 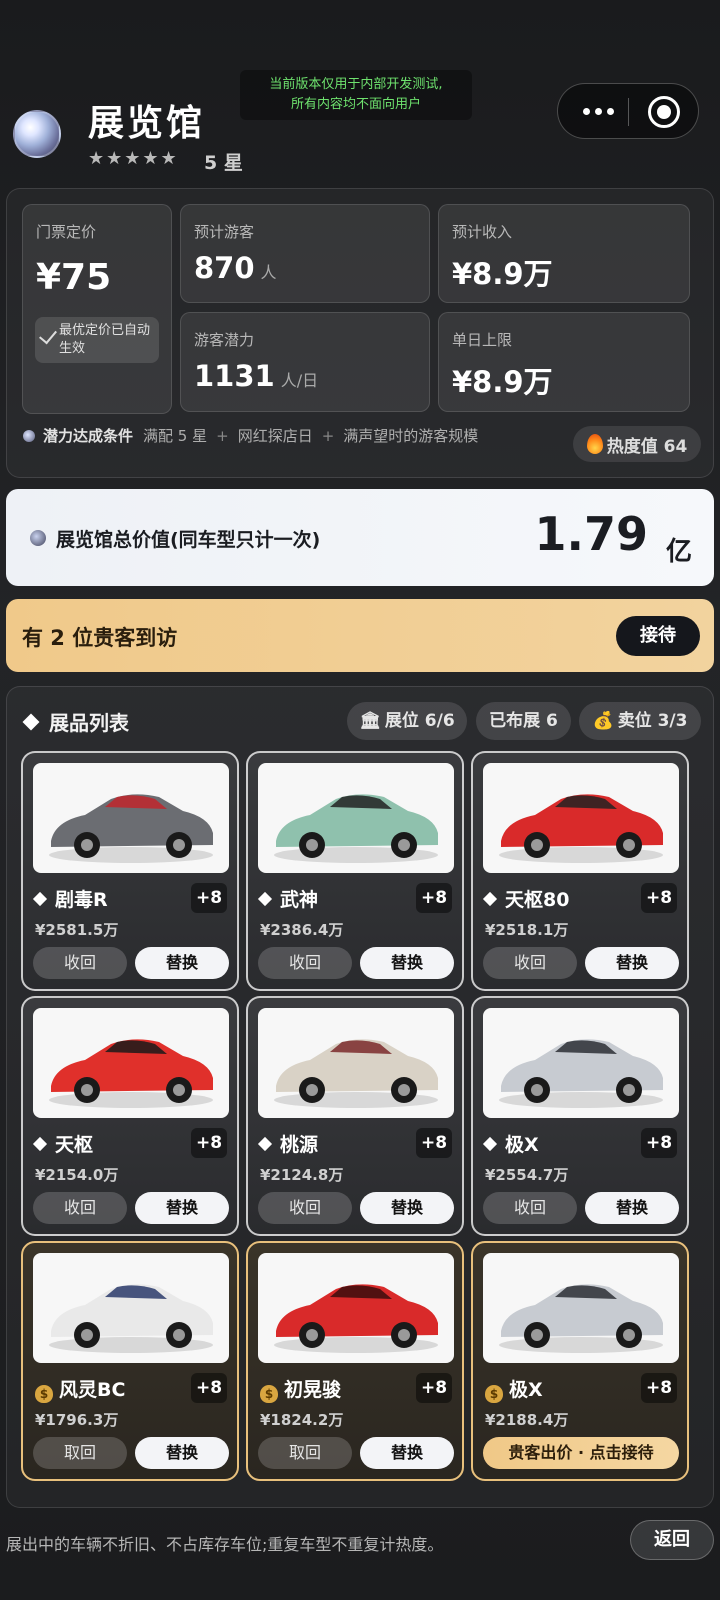 What do you see at coordinates (328, 435) in the screenshot?
I see `plus-sign: +` at bounding box center [328, 435].